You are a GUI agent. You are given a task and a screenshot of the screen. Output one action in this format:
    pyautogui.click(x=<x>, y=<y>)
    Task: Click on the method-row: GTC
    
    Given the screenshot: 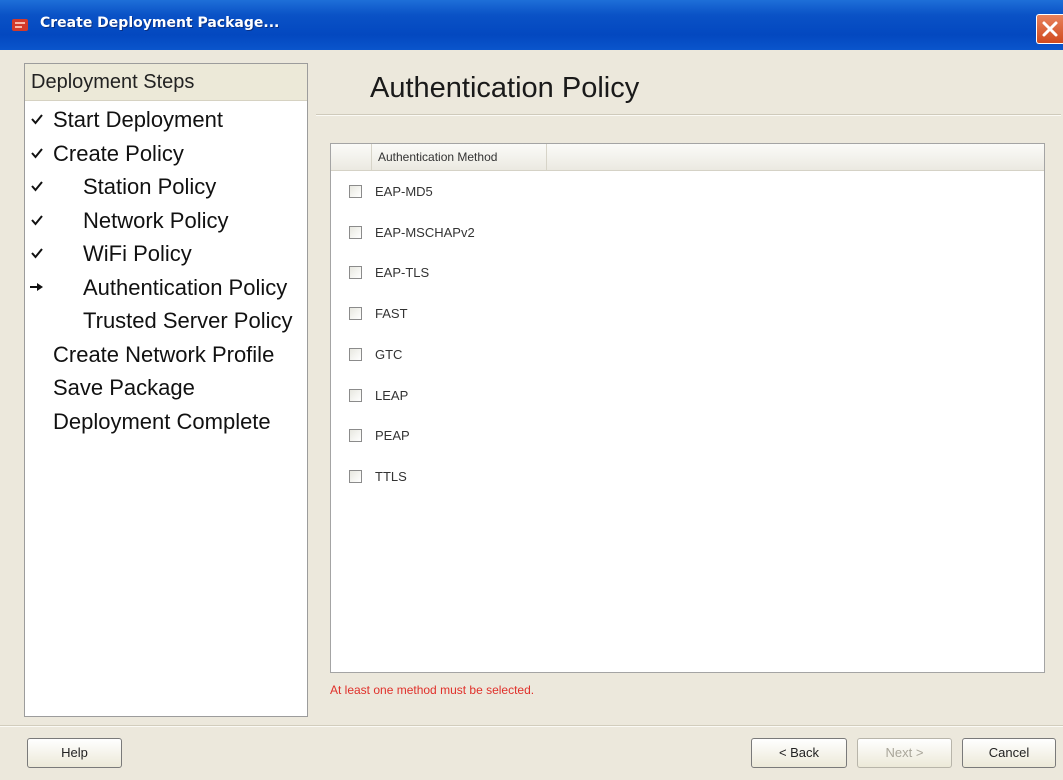 What is the action you would take?
    pyautogui.click(x=499, y=355)
    